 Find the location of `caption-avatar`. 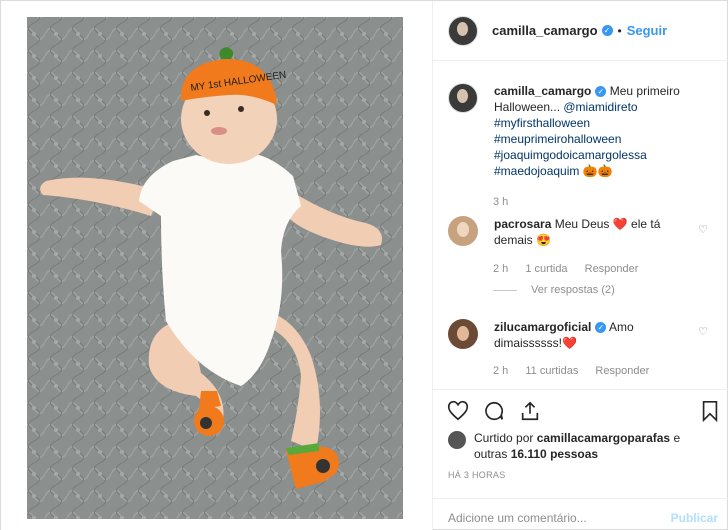

caption-avatar is located at coordinates (463, 98).